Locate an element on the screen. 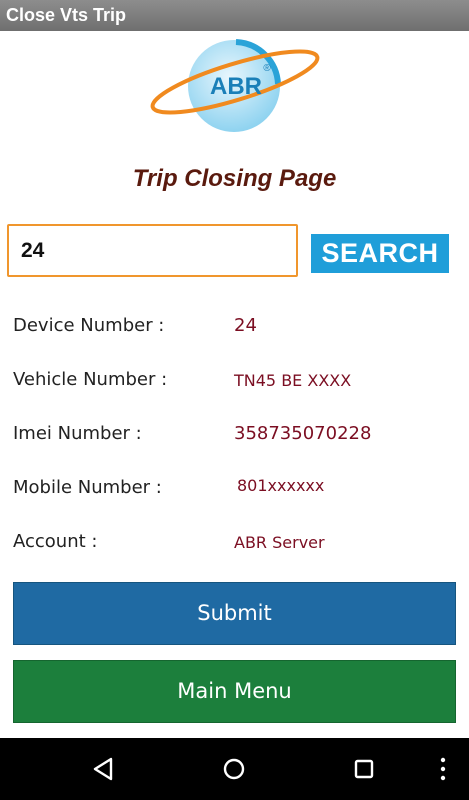  abr-logo: ABR ® is located at coordinates (235, 85).